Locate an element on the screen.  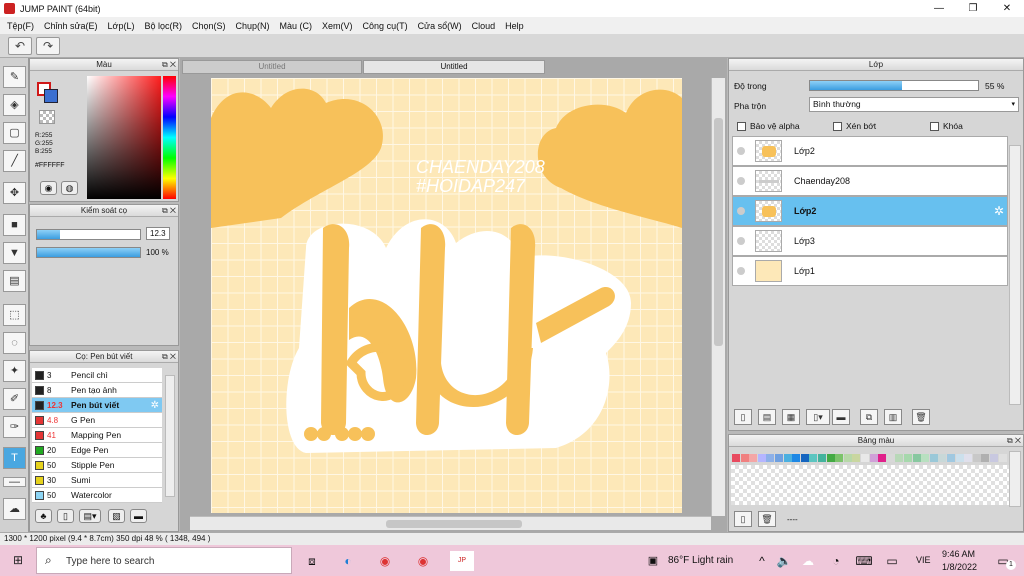
speaker-icon: 🔈 is located at coordinates (784, 561).